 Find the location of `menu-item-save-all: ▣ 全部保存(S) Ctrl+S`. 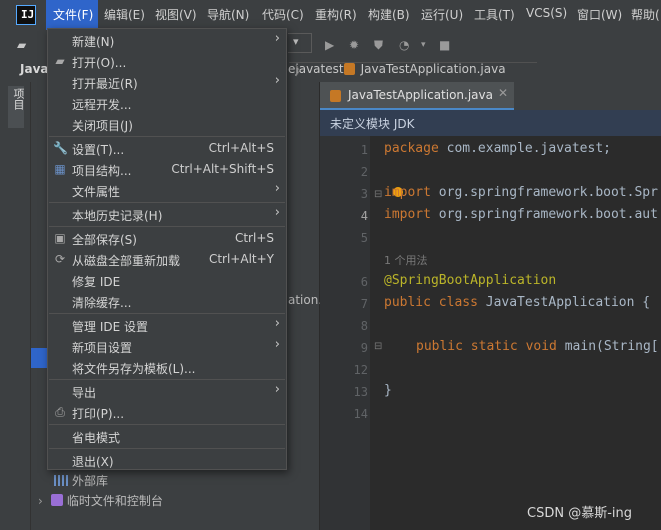

menu-item-save-all: ▣ 全部保存(S) Ctrl+S is located at coordinates (167, 238).